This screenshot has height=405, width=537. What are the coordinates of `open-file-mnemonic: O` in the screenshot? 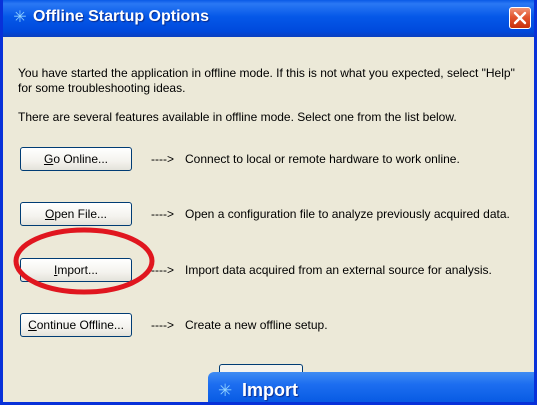 It's located at (49, 214).